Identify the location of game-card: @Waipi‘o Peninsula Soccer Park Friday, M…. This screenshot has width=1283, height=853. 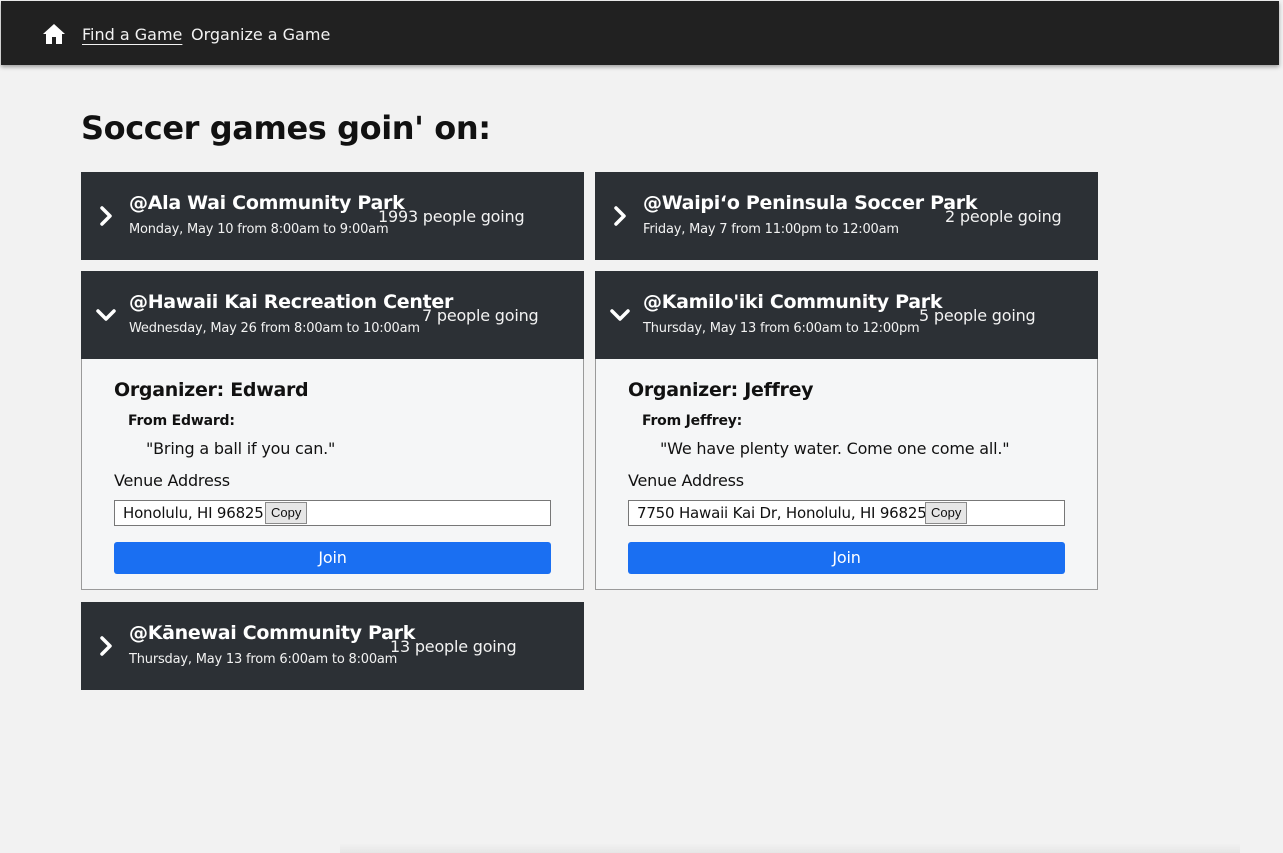
(846, 216).